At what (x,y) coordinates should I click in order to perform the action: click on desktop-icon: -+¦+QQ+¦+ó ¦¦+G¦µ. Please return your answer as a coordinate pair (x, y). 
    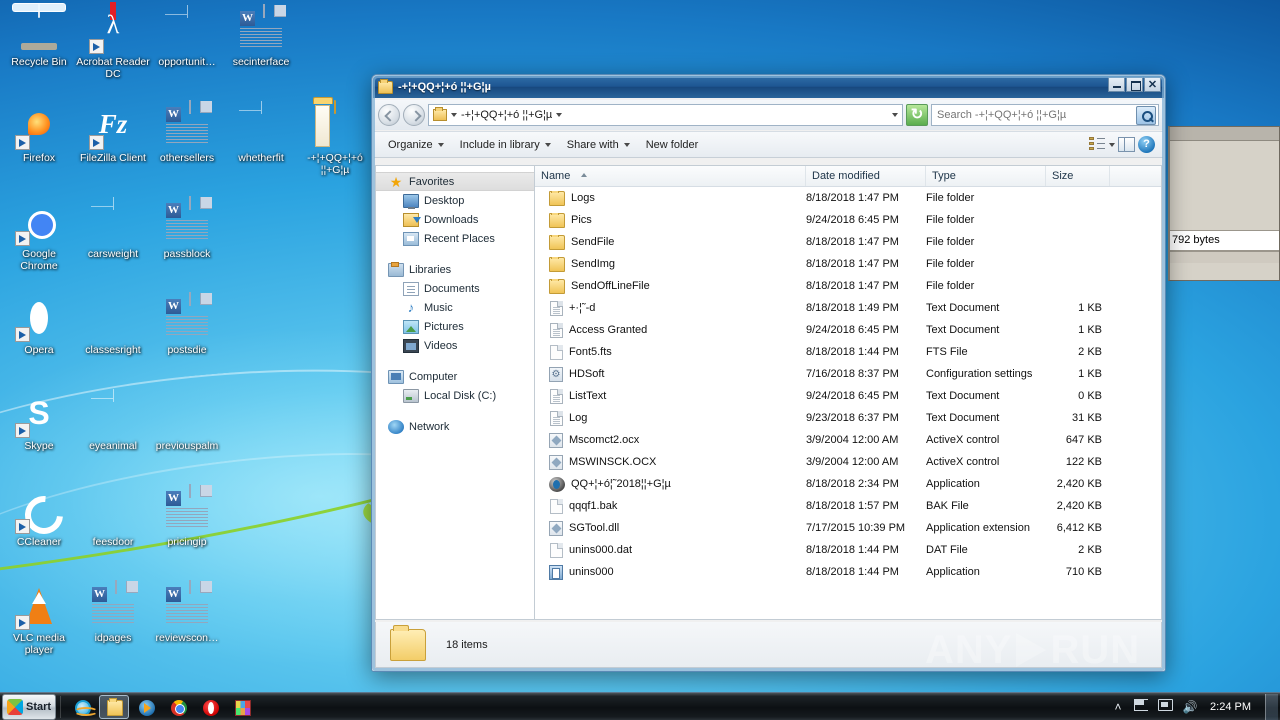
    Looking at the image, I should click on (335, 138).